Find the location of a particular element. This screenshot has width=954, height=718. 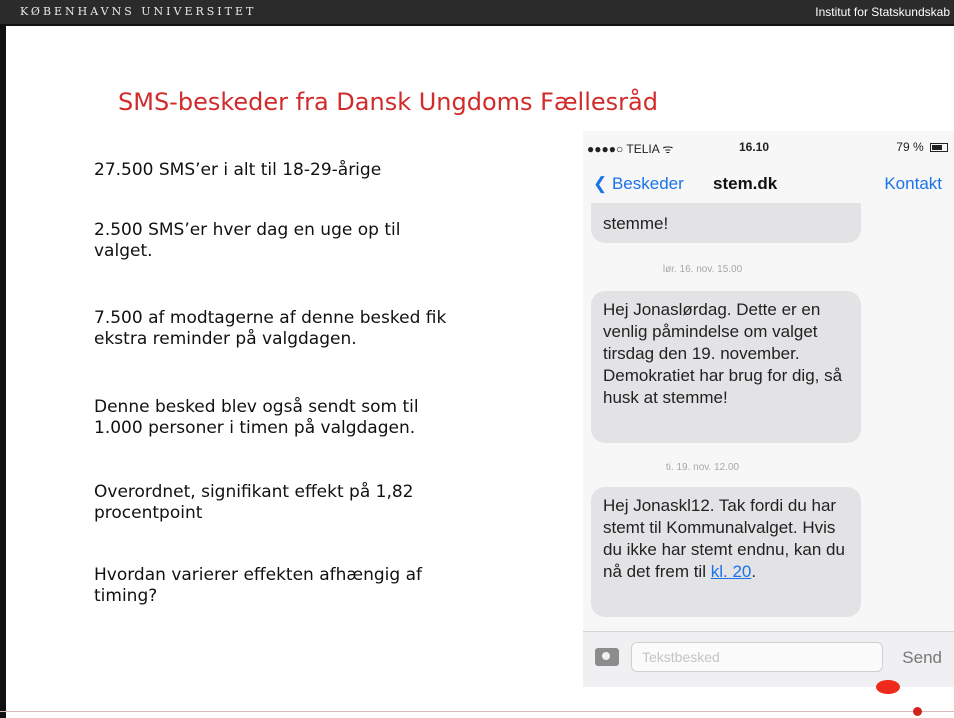

contact-button: Kontakt is located at coordinates (913, 184).